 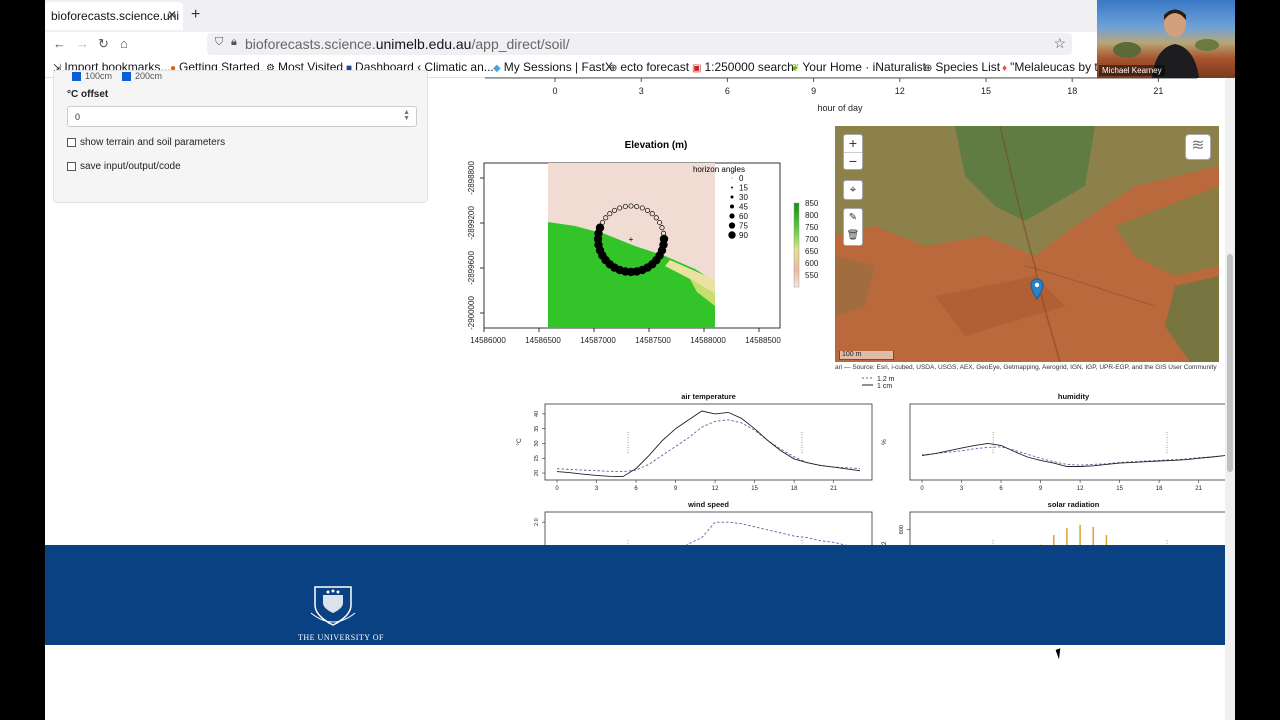 I want to click on elevation-x-tick-label: 14588500, so click(x=763, y=340).